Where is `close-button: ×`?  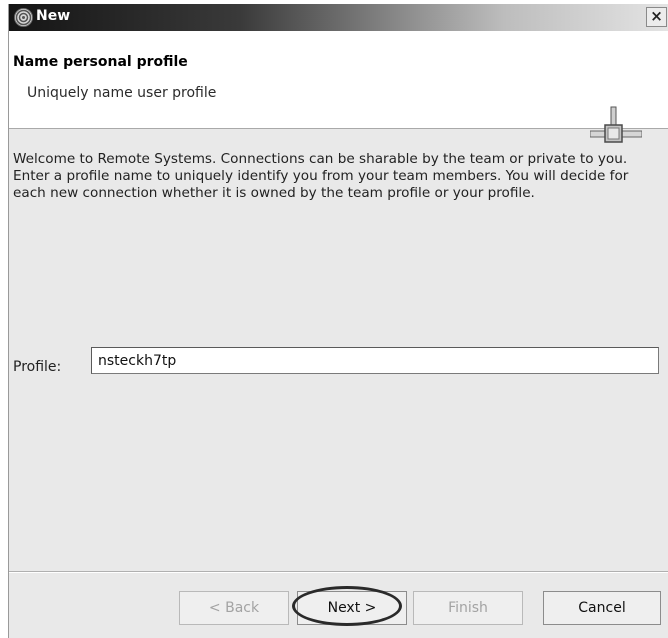
close-button: × is located at coordinates (656, 17).